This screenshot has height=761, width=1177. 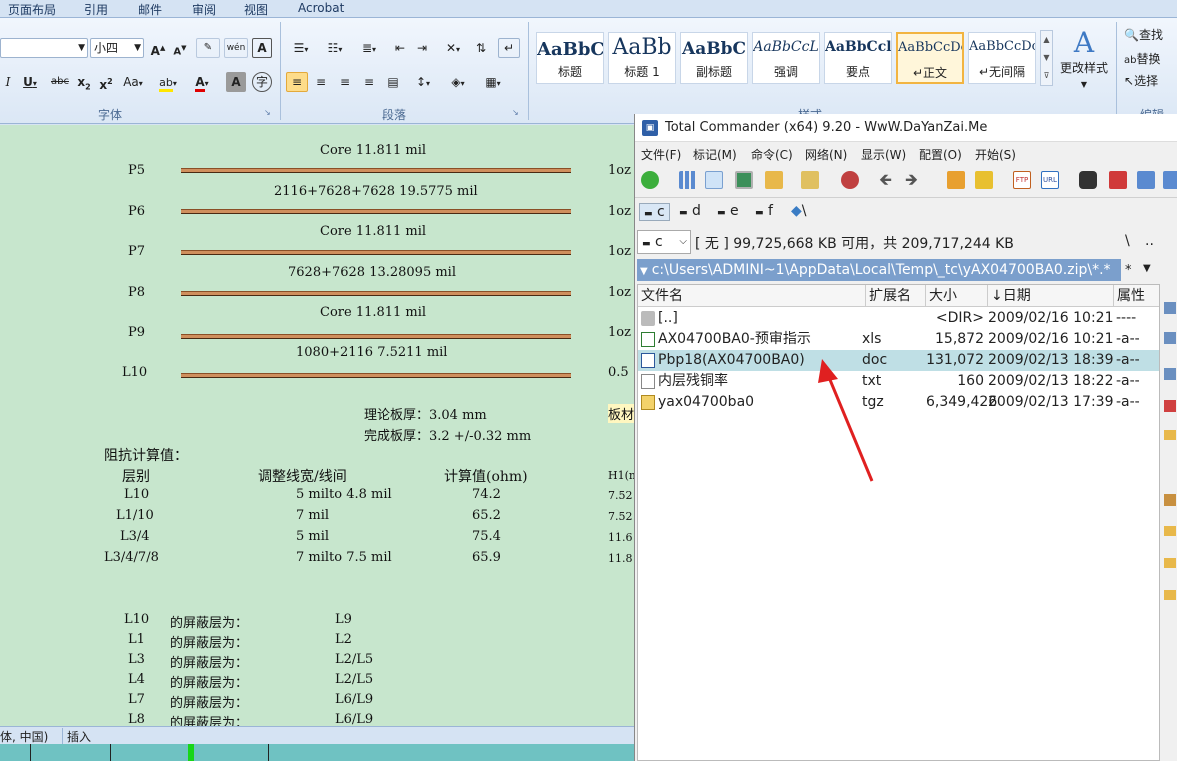 I want to click on parent-dir-button: .., so click(x=1149, y=241).